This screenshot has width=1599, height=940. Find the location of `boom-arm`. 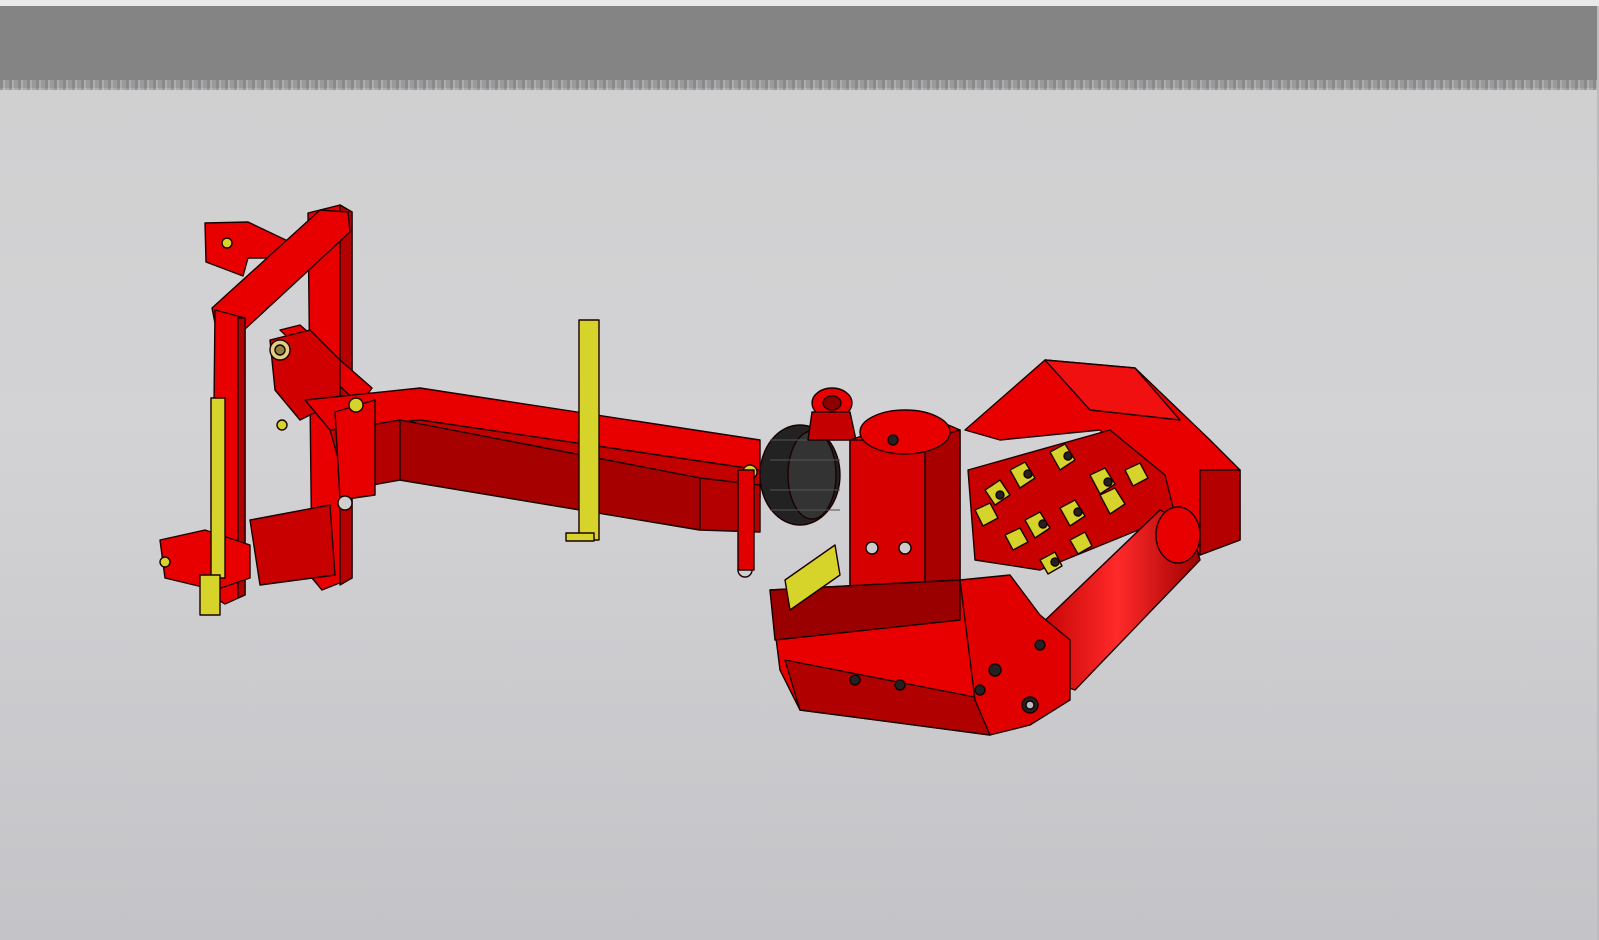

boom-arm is located at coordinates (532, 482).